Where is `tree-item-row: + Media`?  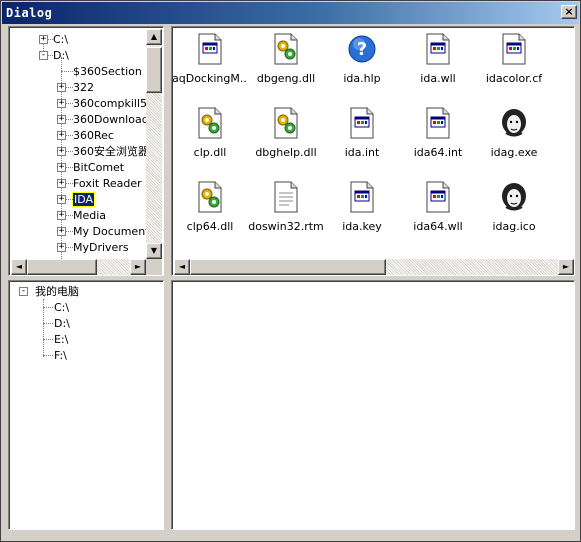
tree-item-row: + Media is located at coordinates (76, 216).